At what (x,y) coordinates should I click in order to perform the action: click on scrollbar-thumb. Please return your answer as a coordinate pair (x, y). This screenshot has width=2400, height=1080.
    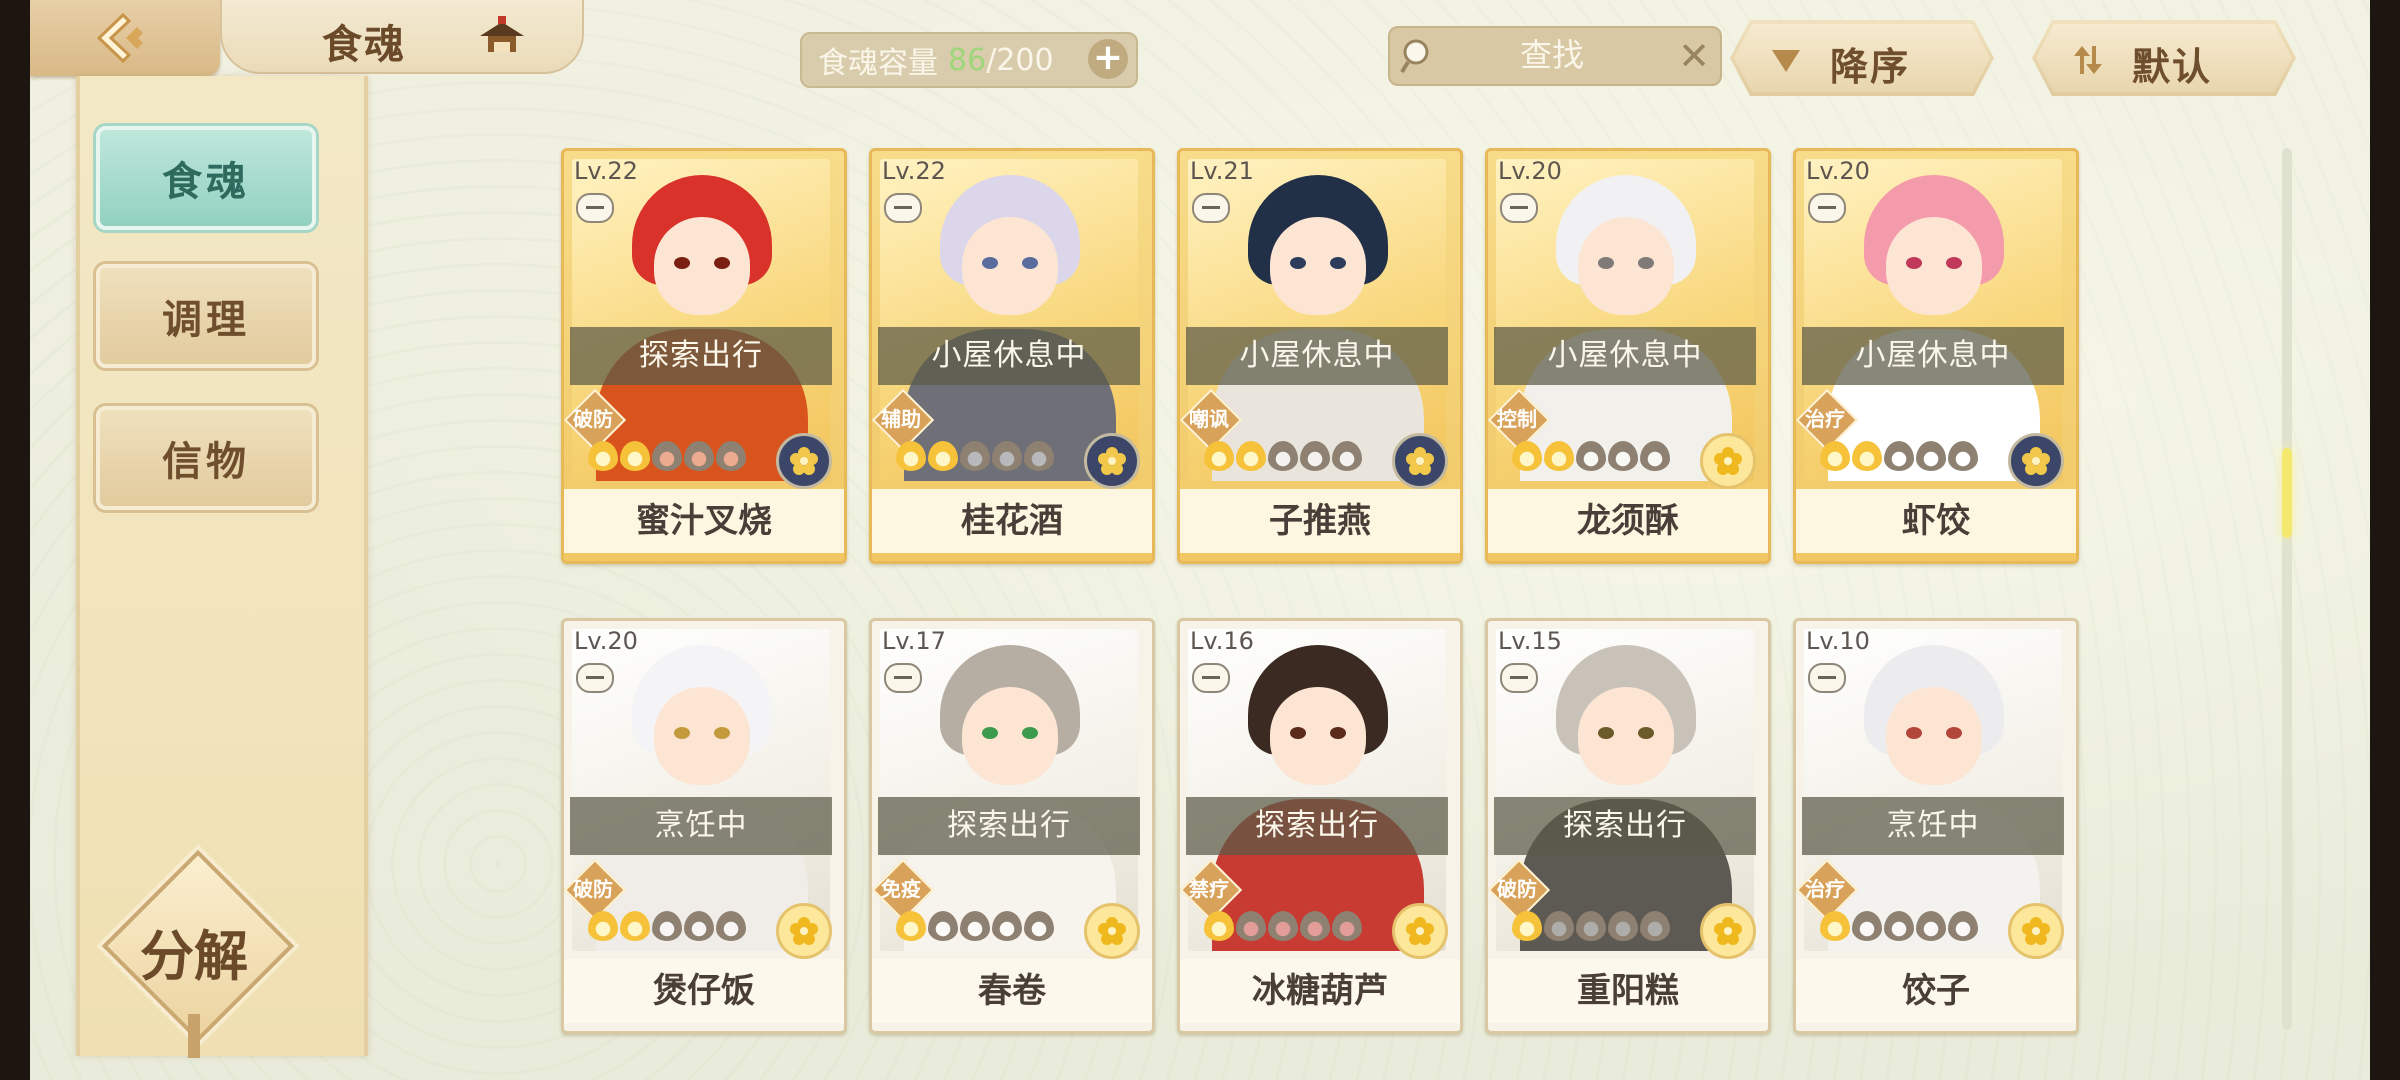
    Looking at the image, I should click on (2287, 493).